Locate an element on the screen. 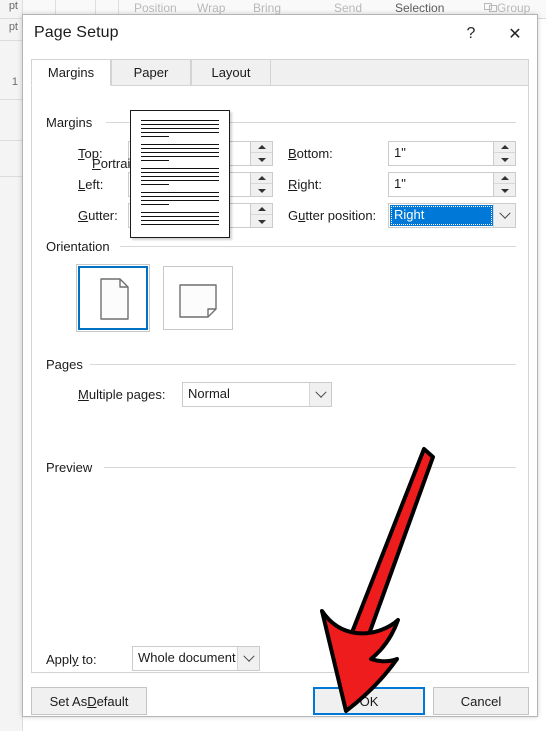 The image size is (546, 731). top-margin-increment-button is located at coordinates (261, 147).